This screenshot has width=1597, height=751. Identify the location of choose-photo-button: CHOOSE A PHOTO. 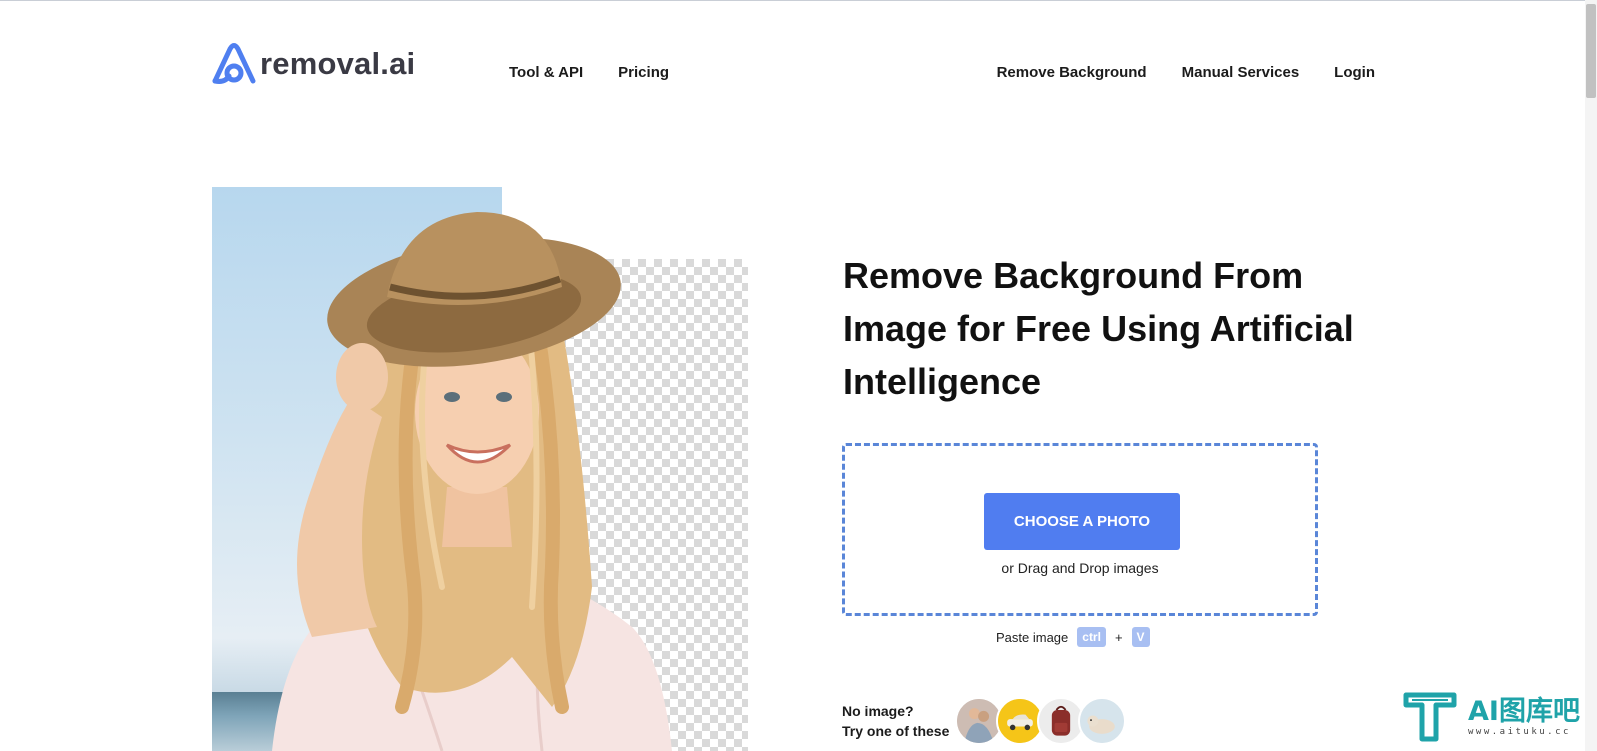
(1082, 521).